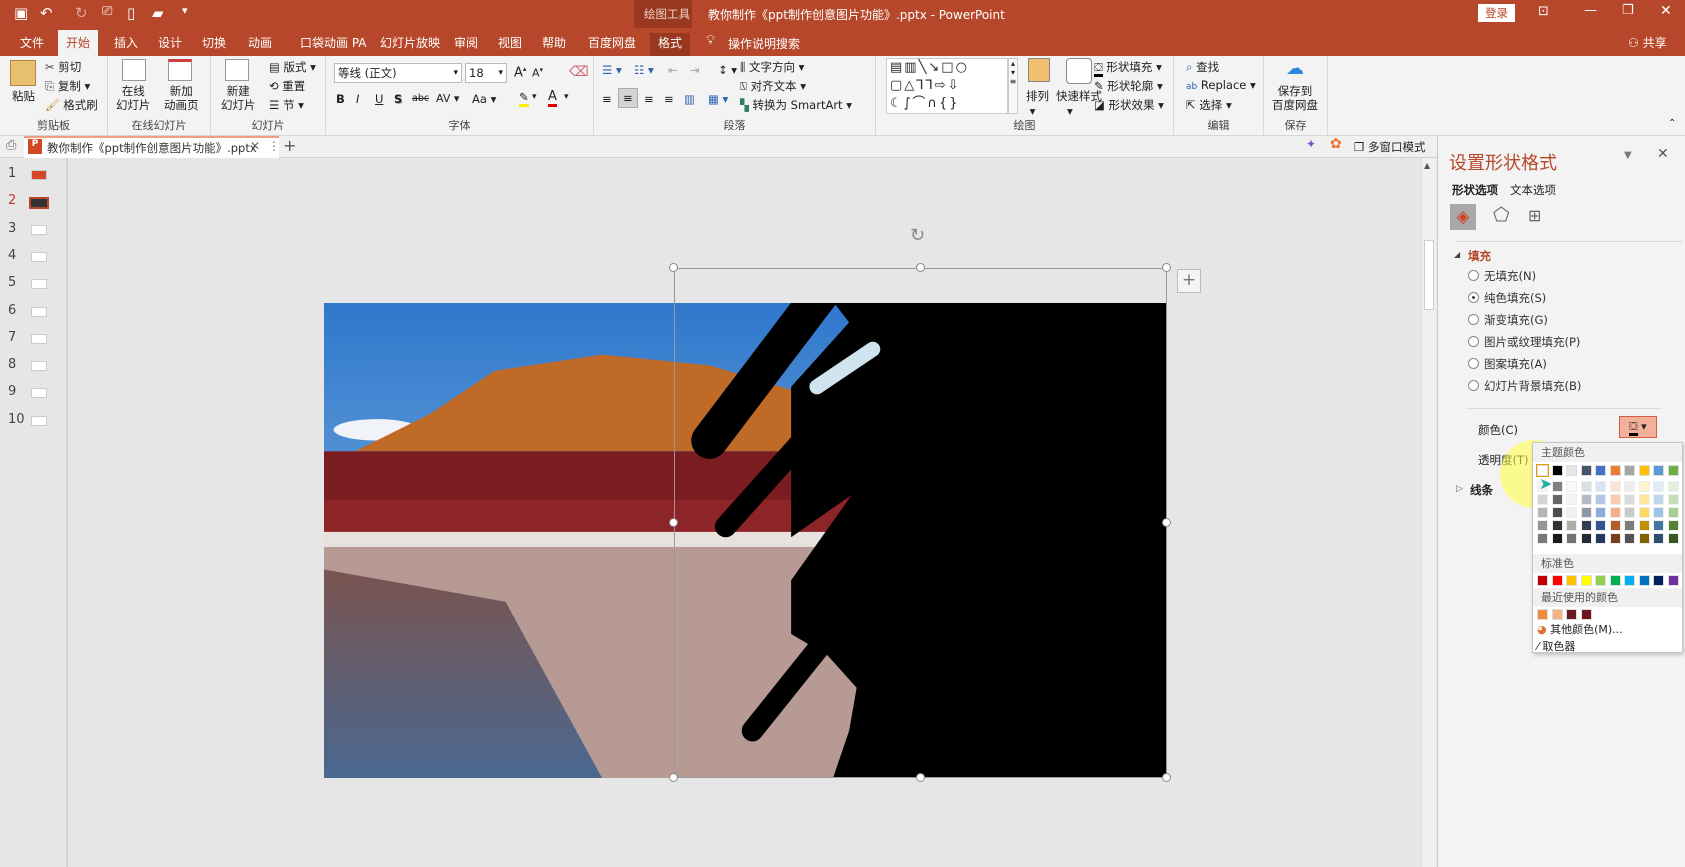 This screenshot has width=1685, height=867. Describe the element at coordinates (524, 98) in the screenshot. I see `highlight-color-button: ✎` at that location.